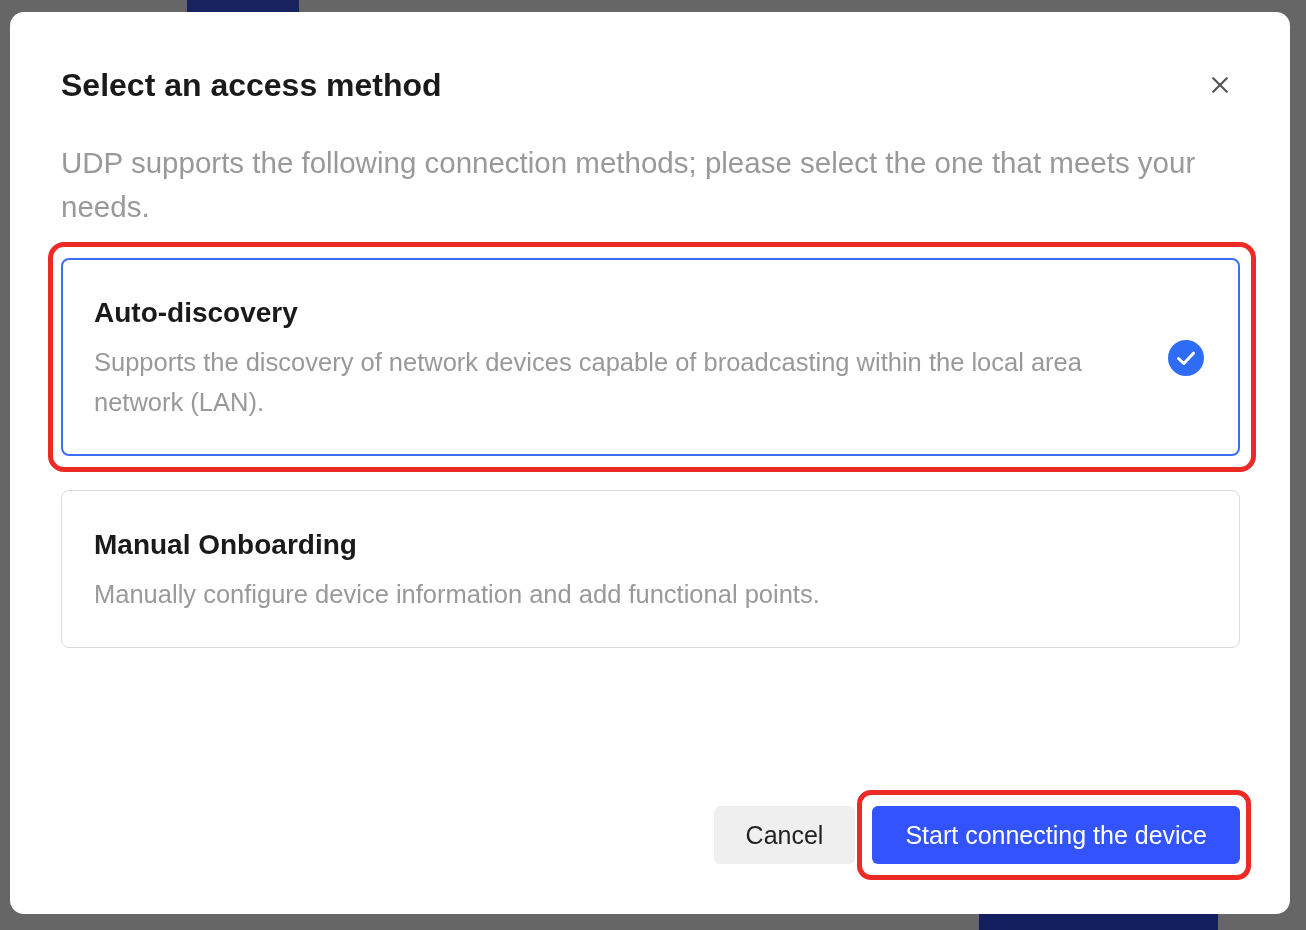 The width and height of the screenshot is (1306, 930). I want to click on close-icon, so click(1220, 85).